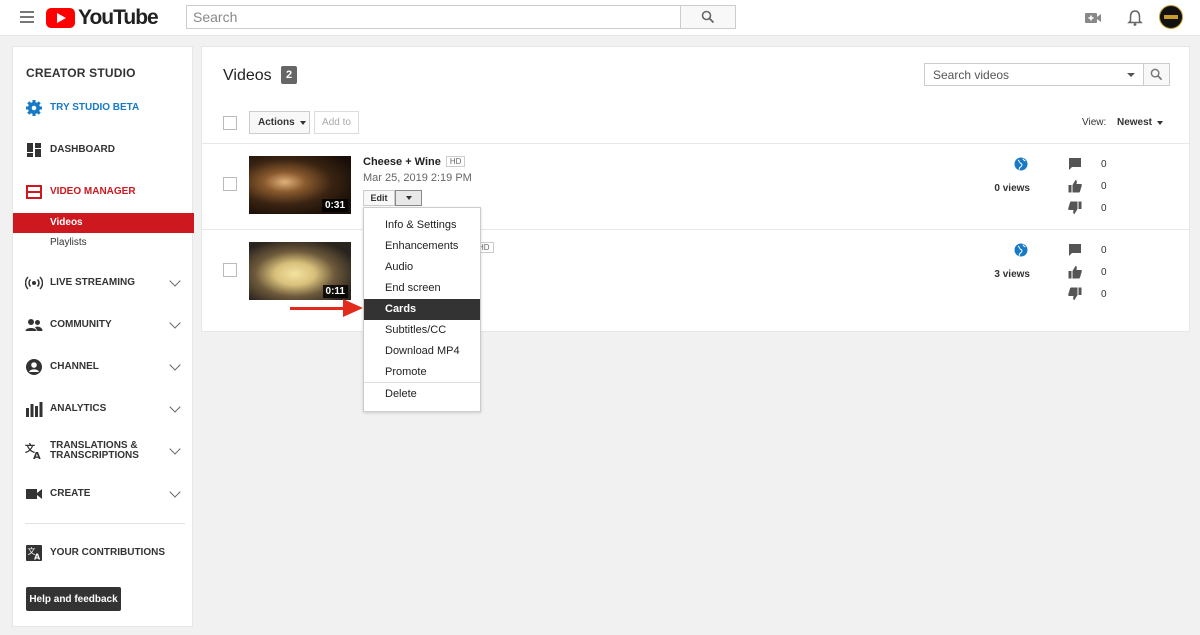 The image size is (1200, 635). What do you see at coordinates (422, 372) in the screenshot?
I see `menu-item-promote: Promote` at bounding box center [422, 372].